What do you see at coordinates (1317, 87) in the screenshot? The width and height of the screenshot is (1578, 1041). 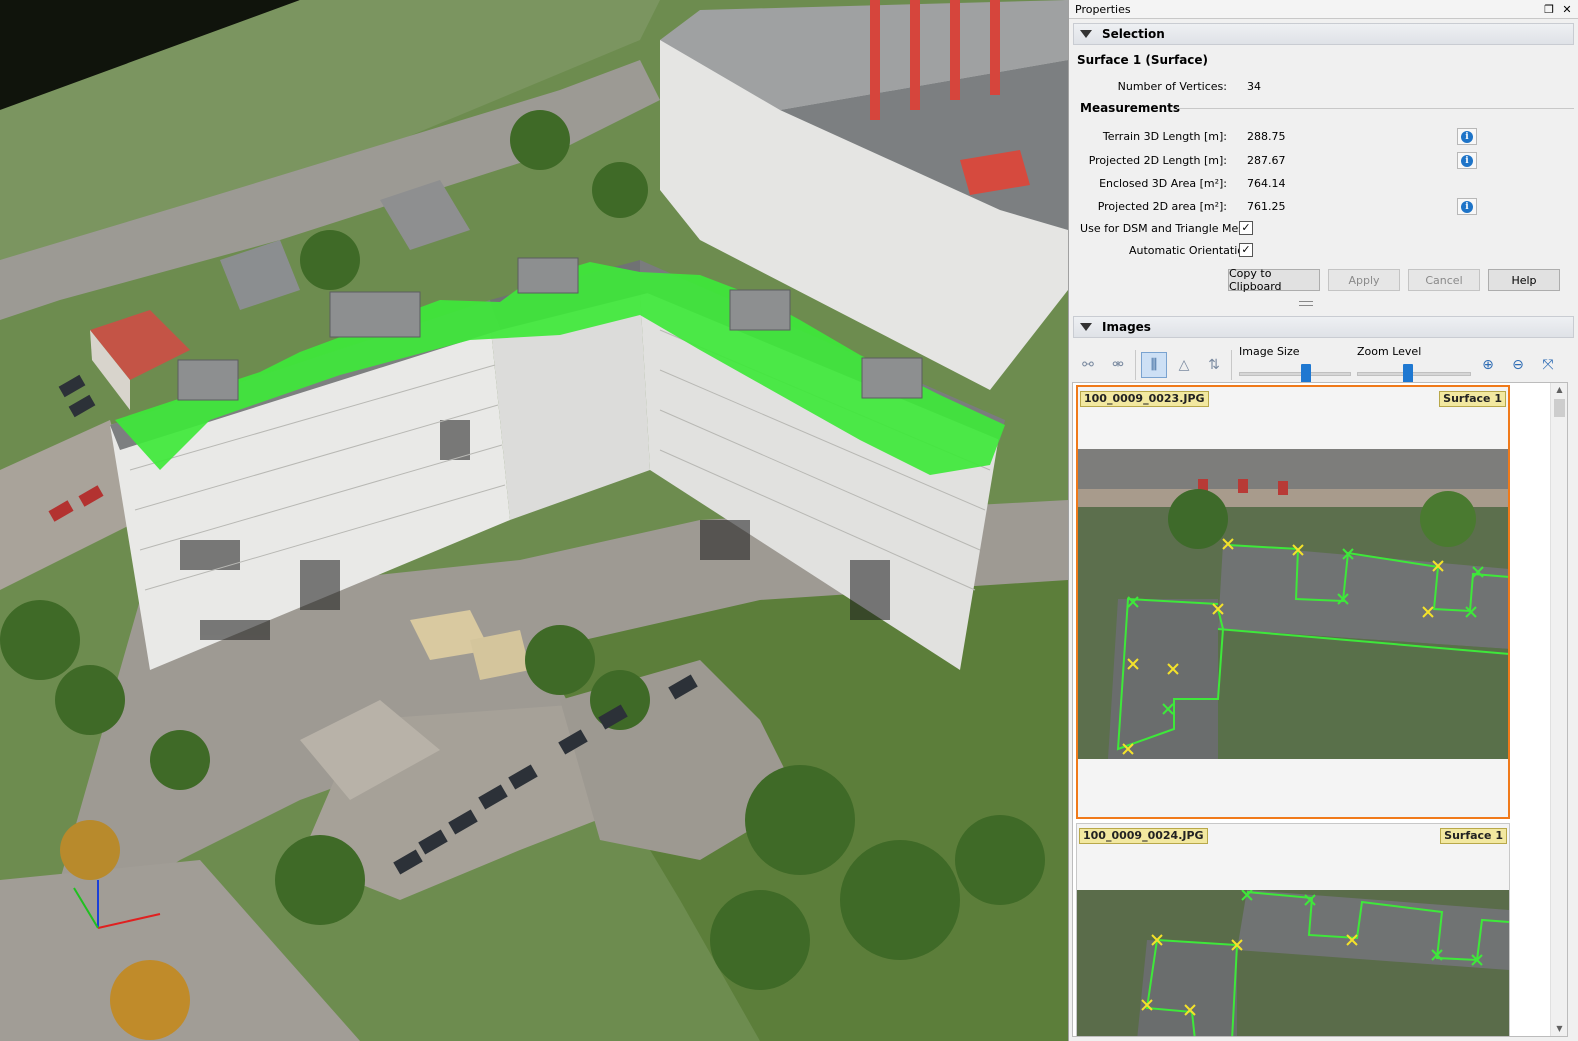 I see `vertices-row: Number of Vertices: 34` at bounding box center [1317, 87].